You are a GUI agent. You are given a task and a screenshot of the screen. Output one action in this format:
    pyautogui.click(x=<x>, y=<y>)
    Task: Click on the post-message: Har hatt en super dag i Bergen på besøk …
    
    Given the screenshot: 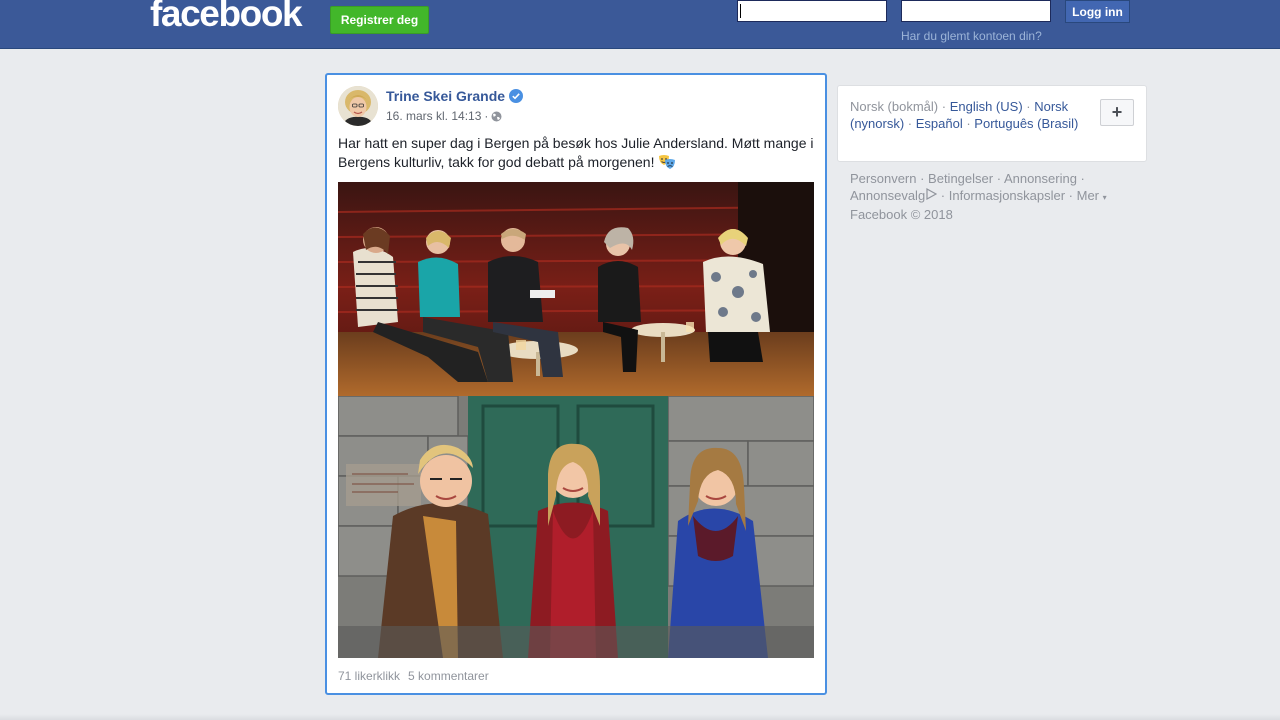 What is the action you would take?
    pyautogui.click(x=576, y=152)
    